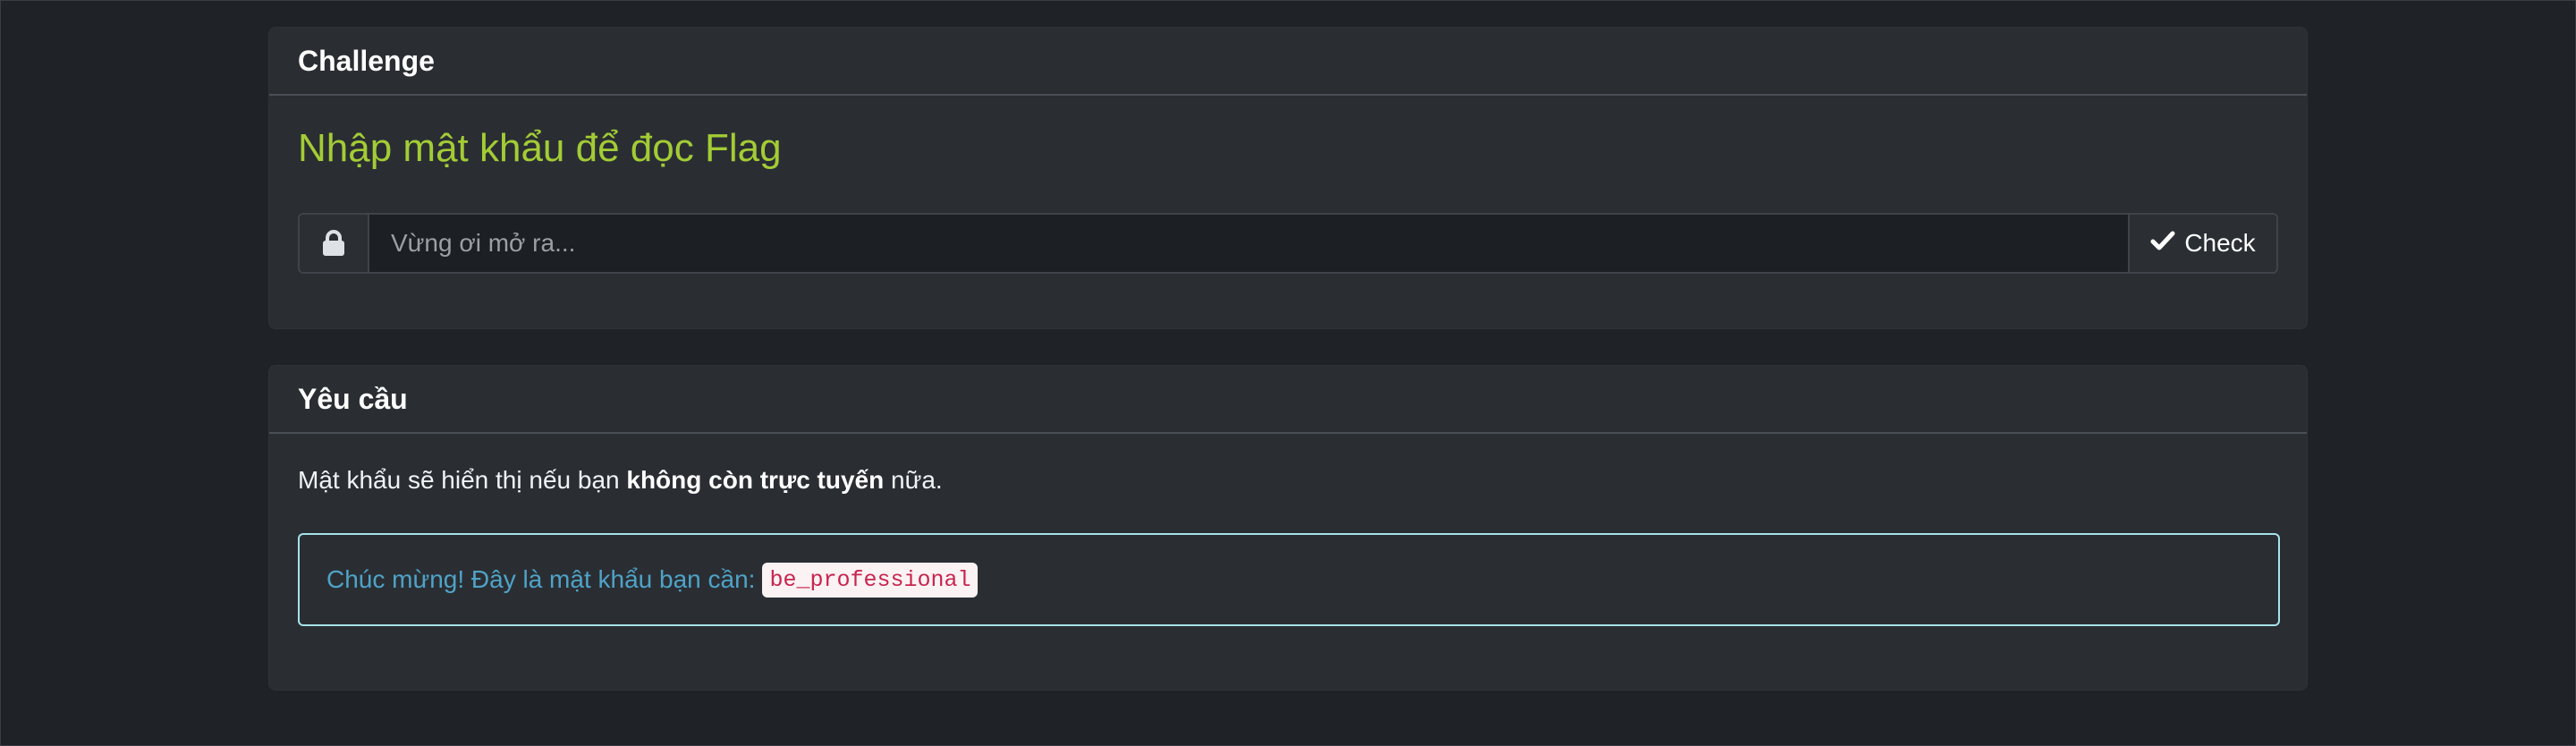 The image size is (2576, 746). I want to click on password-code: be_professional, so click(870, 580).